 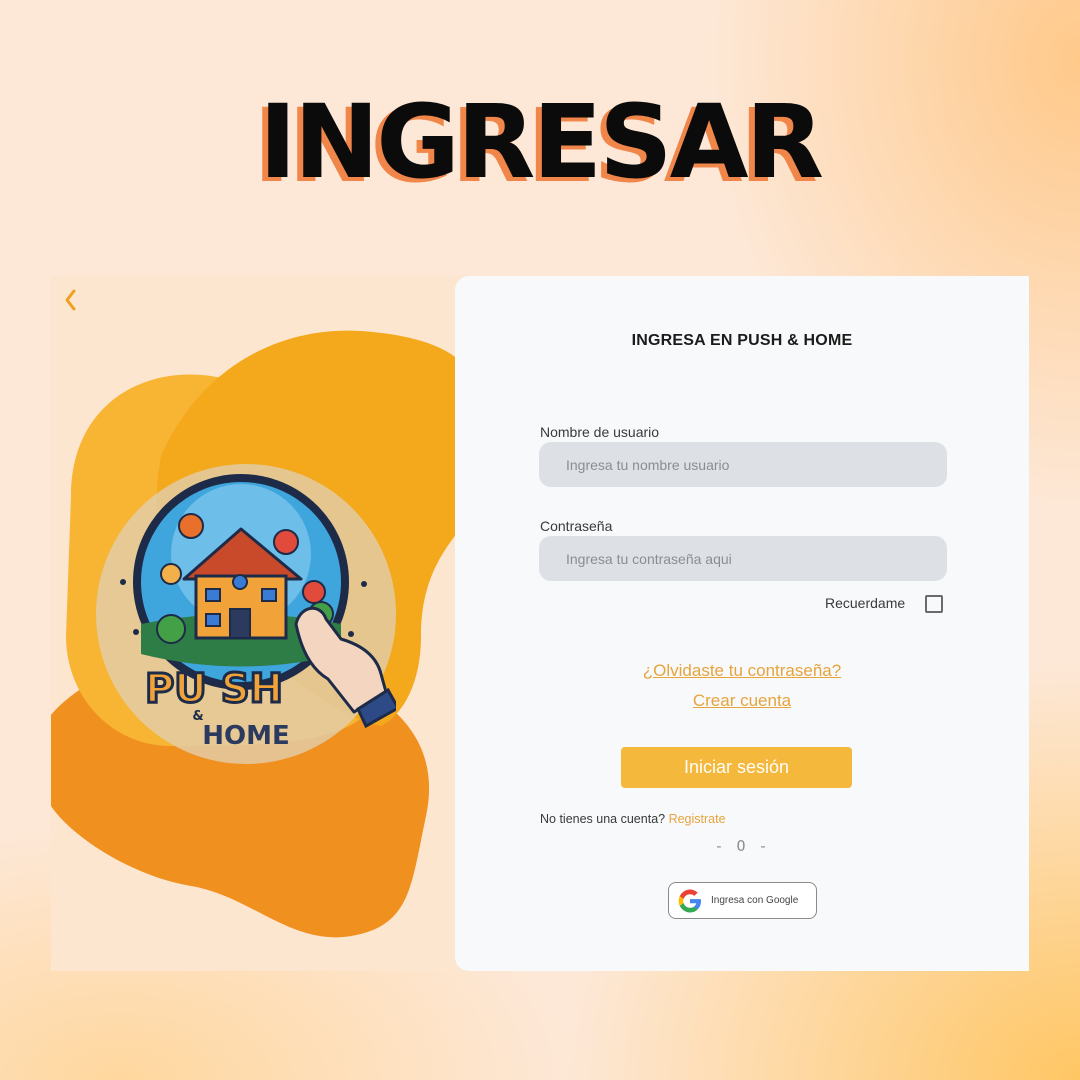 What do you see at coordinates (934, 604) in the screenshot?
I see `remember-checkbox` at bounding box center [934, 604].